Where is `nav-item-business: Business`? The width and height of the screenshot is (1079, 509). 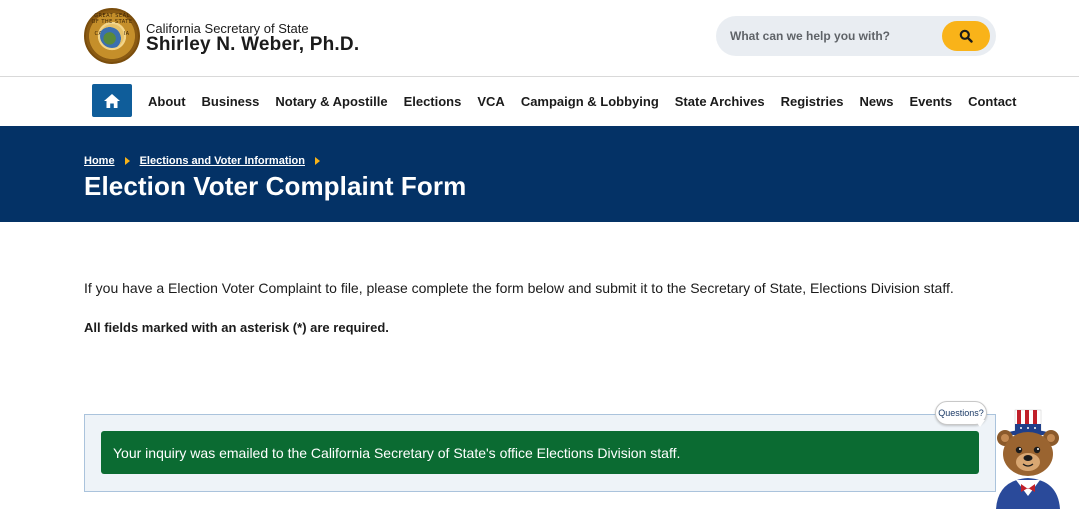
nav-item-business: Business is located at coordinates (231, 101).